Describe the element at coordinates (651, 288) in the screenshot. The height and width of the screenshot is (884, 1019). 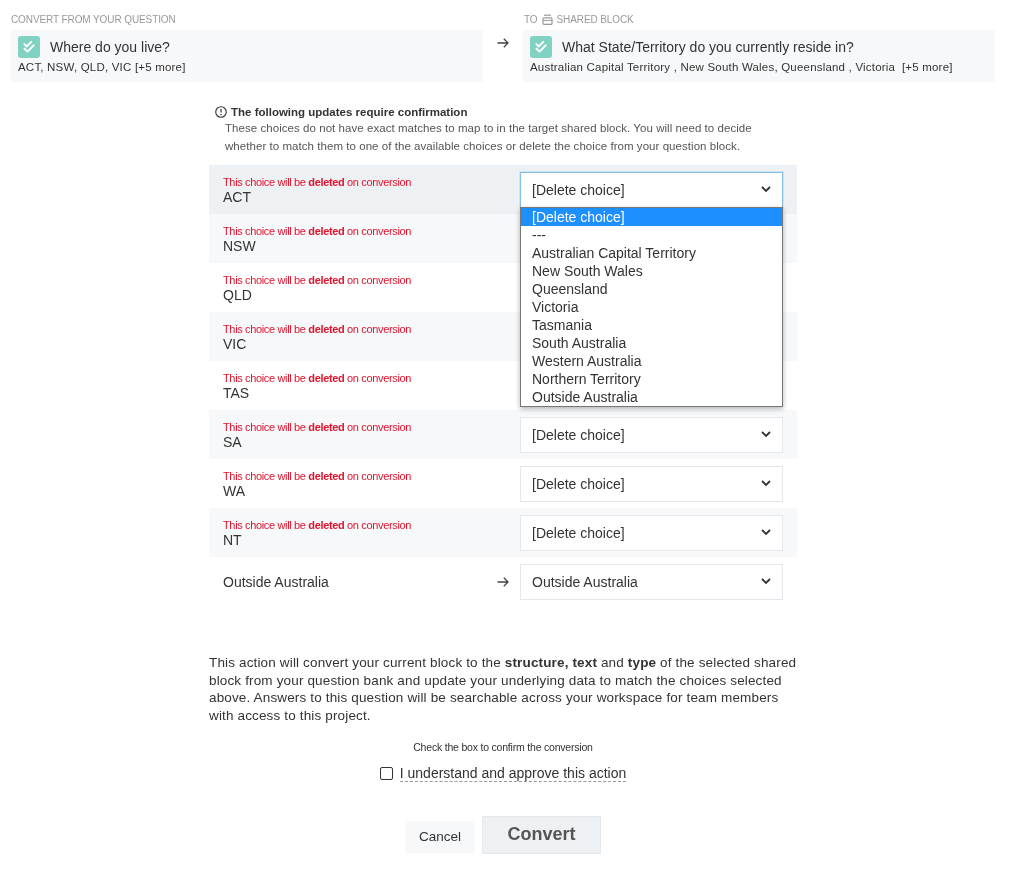
I see `dropdown-option: Queensland` at that location.